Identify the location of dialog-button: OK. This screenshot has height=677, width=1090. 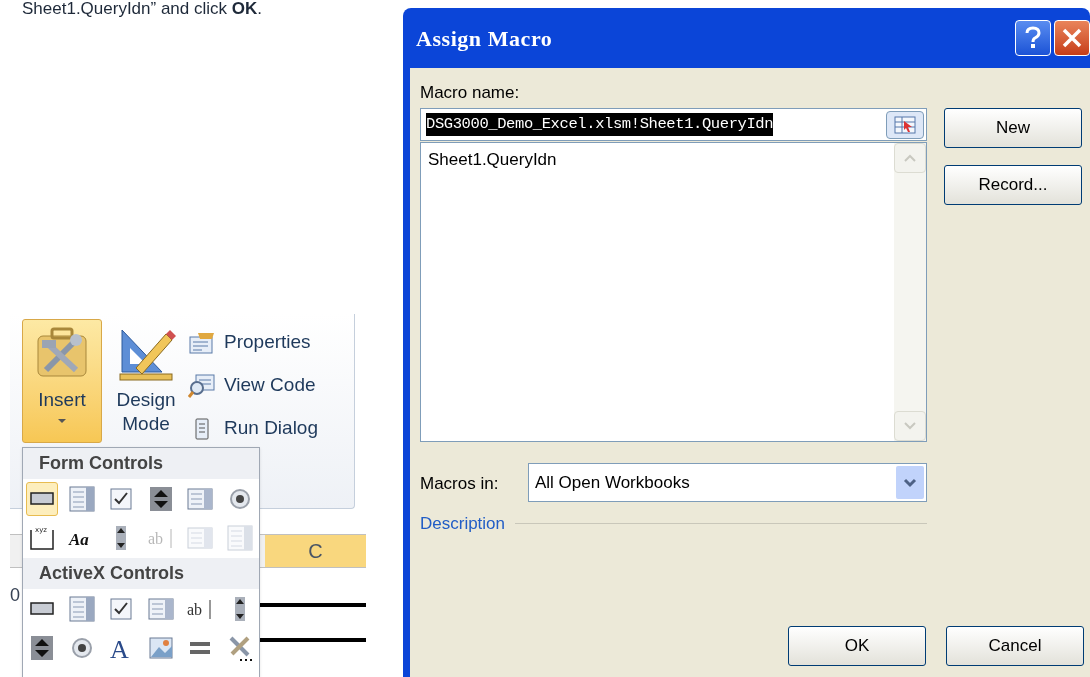
(857, 646).